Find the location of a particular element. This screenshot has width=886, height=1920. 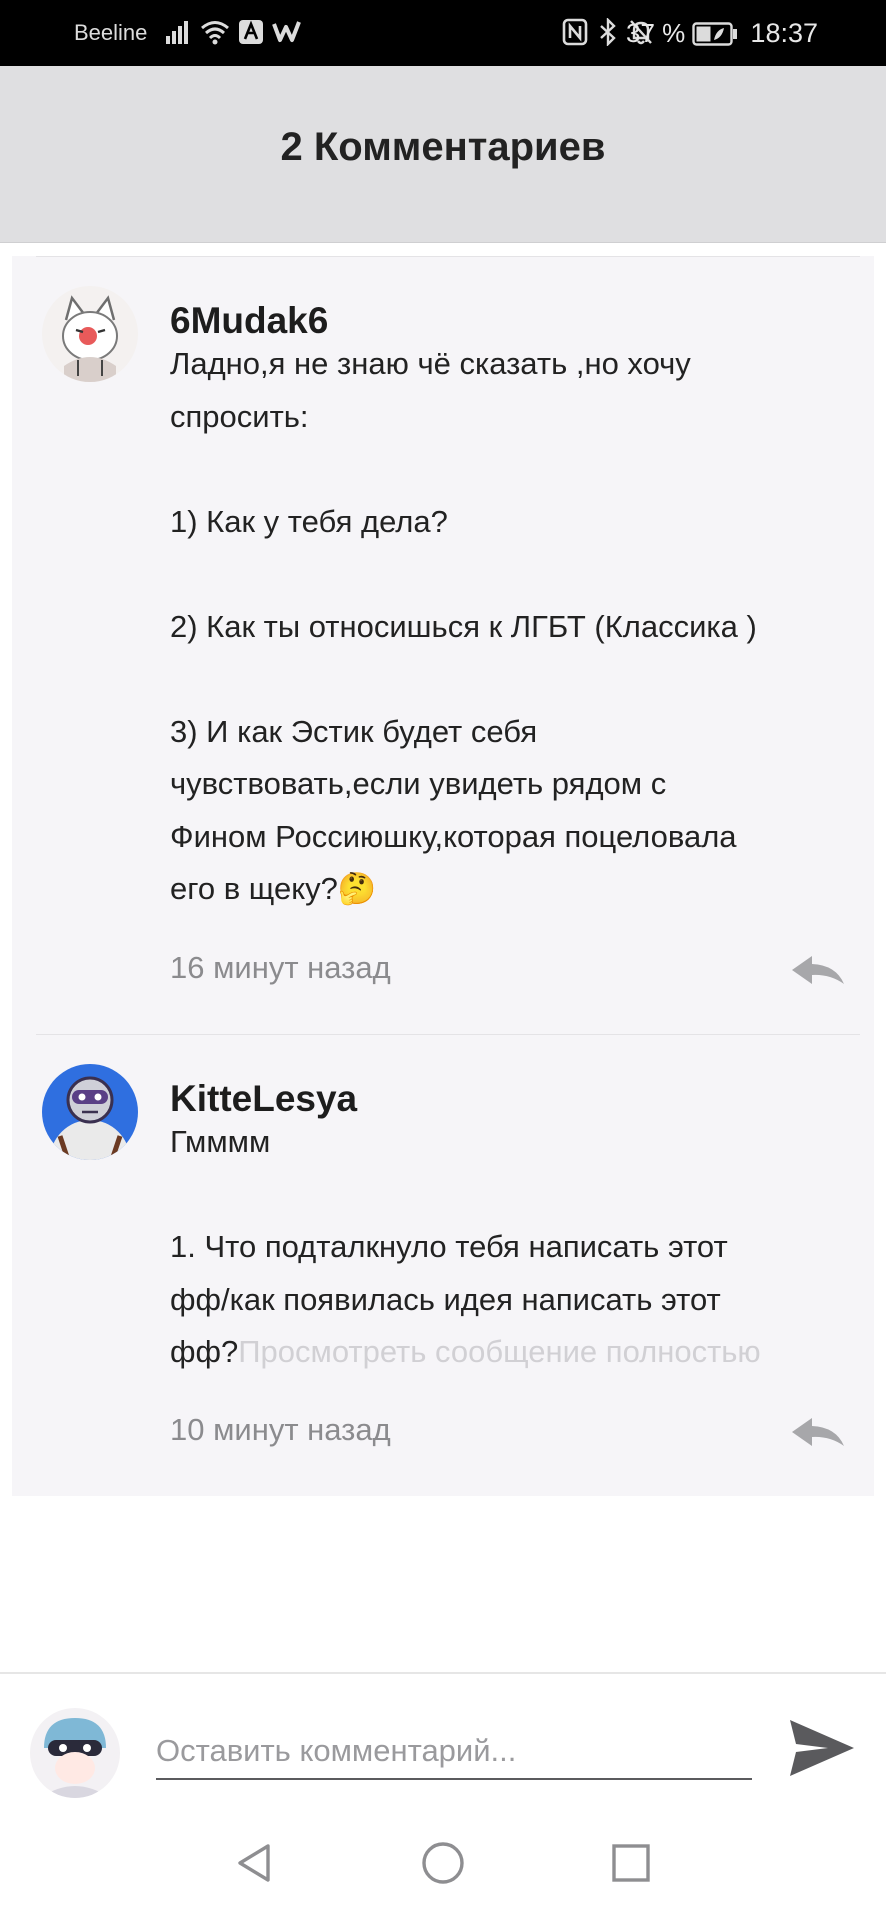

comment-username: 6Mudak6 is located at coordinates (249, 321).